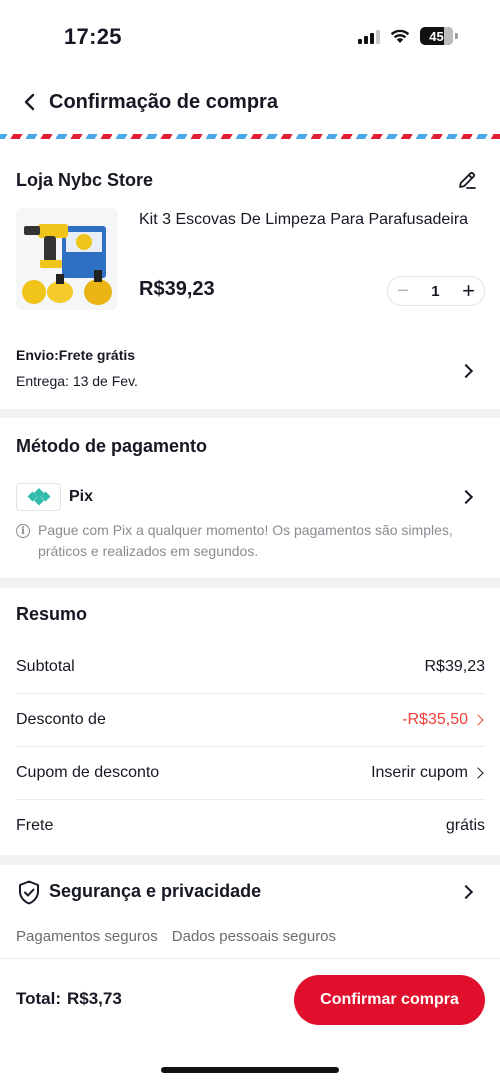  I want to click on discount-value: -R$35,50, so click(443, 720).